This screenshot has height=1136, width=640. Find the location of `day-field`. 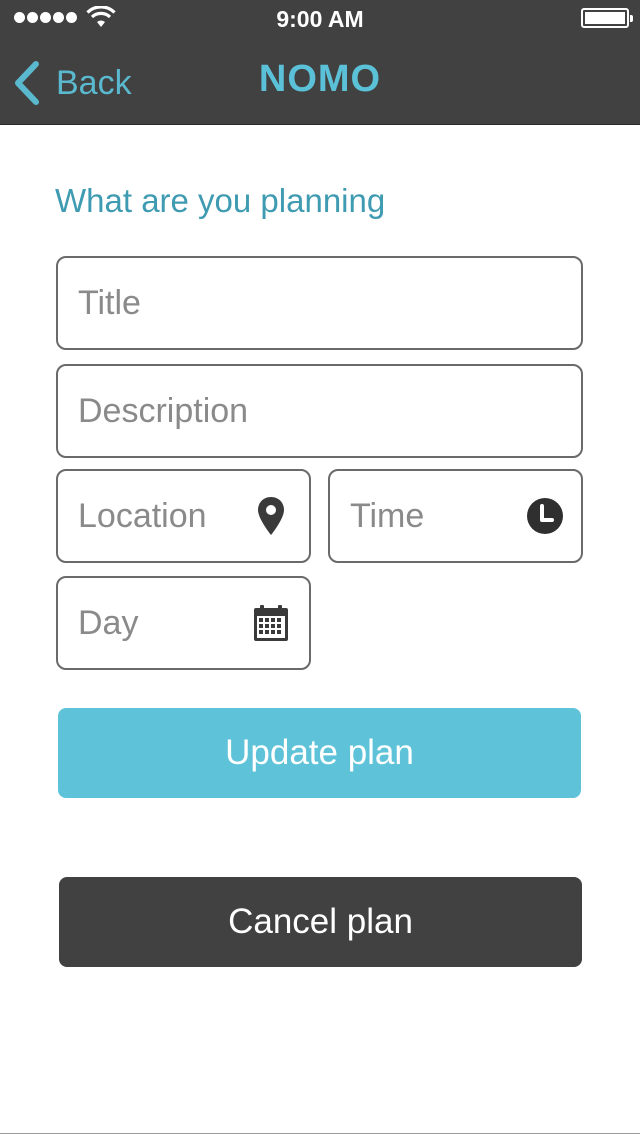

day-field is located at coordinates (183, 623).